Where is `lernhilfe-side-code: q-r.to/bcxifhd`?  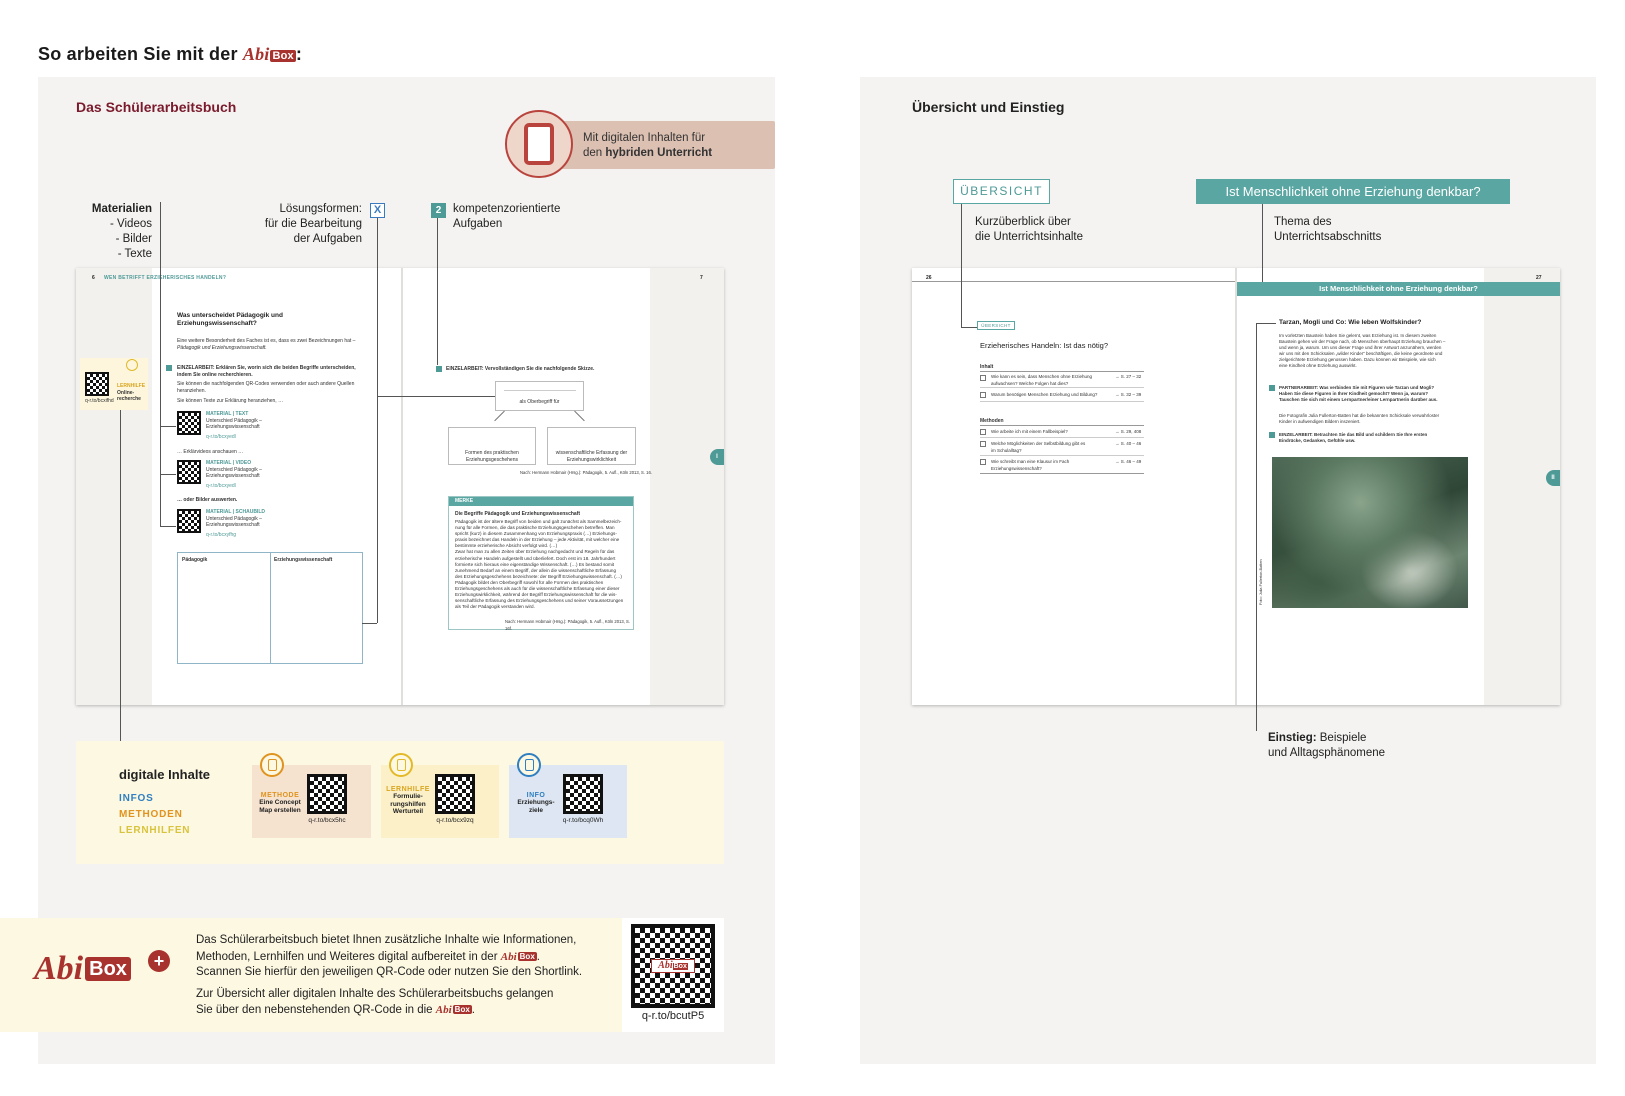 lernhilfe-side-code: q-r.to/bcxifhd is located at coordinates (99, 401).